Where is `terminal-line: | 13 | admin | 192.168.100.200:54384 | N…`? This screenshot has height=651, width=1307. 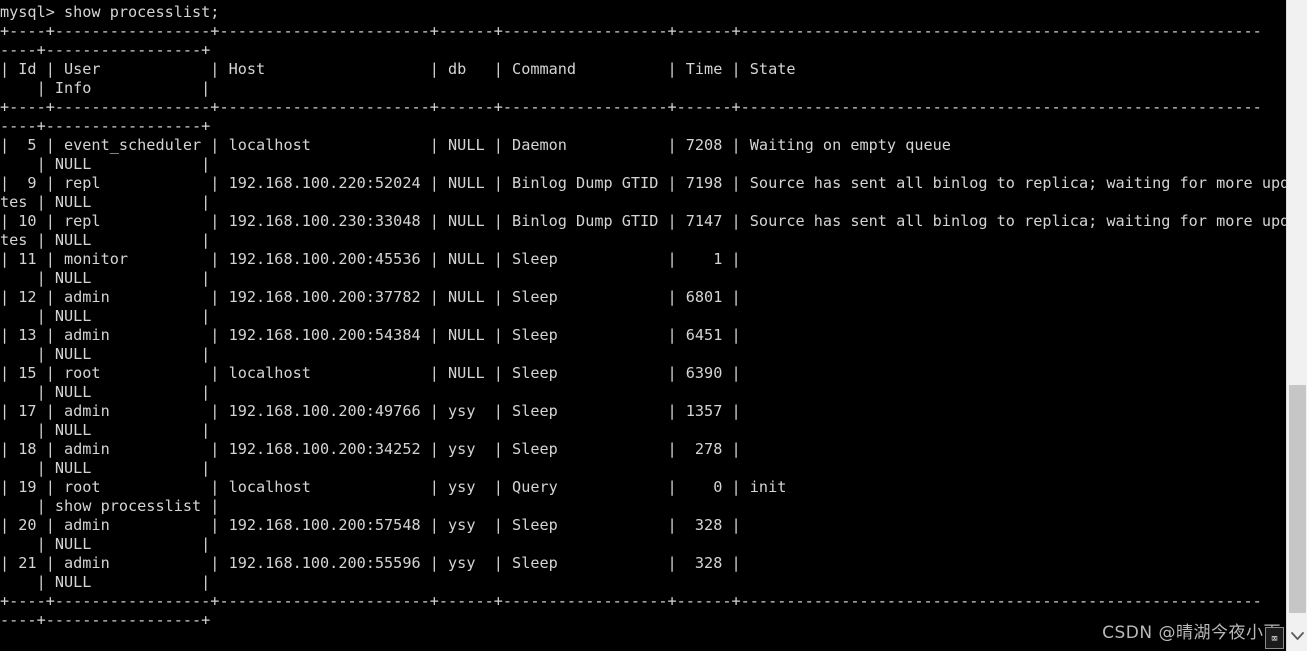
terminal-line: | 13 | admin | 192.168.100.200:54384 | N… is located at coordinates (631, 335).